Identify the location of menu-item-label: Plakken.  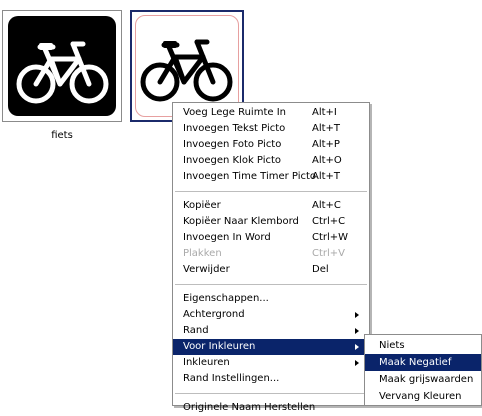
(202, 253).